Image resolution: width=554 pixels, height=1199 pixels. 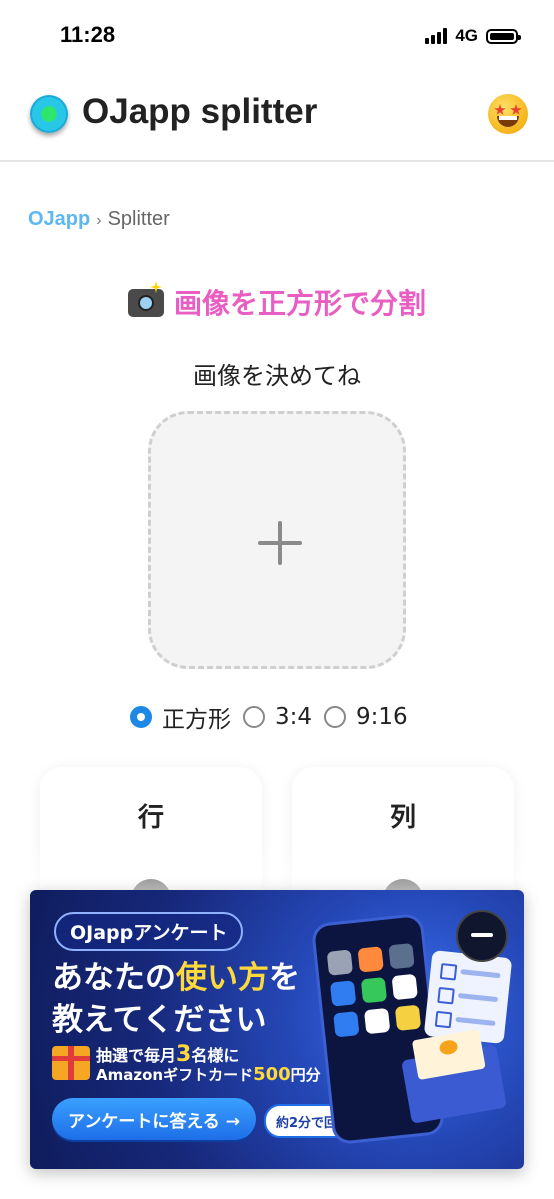 What do you see at coordinates (154, 1119) in the screenshot?
I see `answer-survey-button: アンケートに答える →` at bounding box center [154, 1119].